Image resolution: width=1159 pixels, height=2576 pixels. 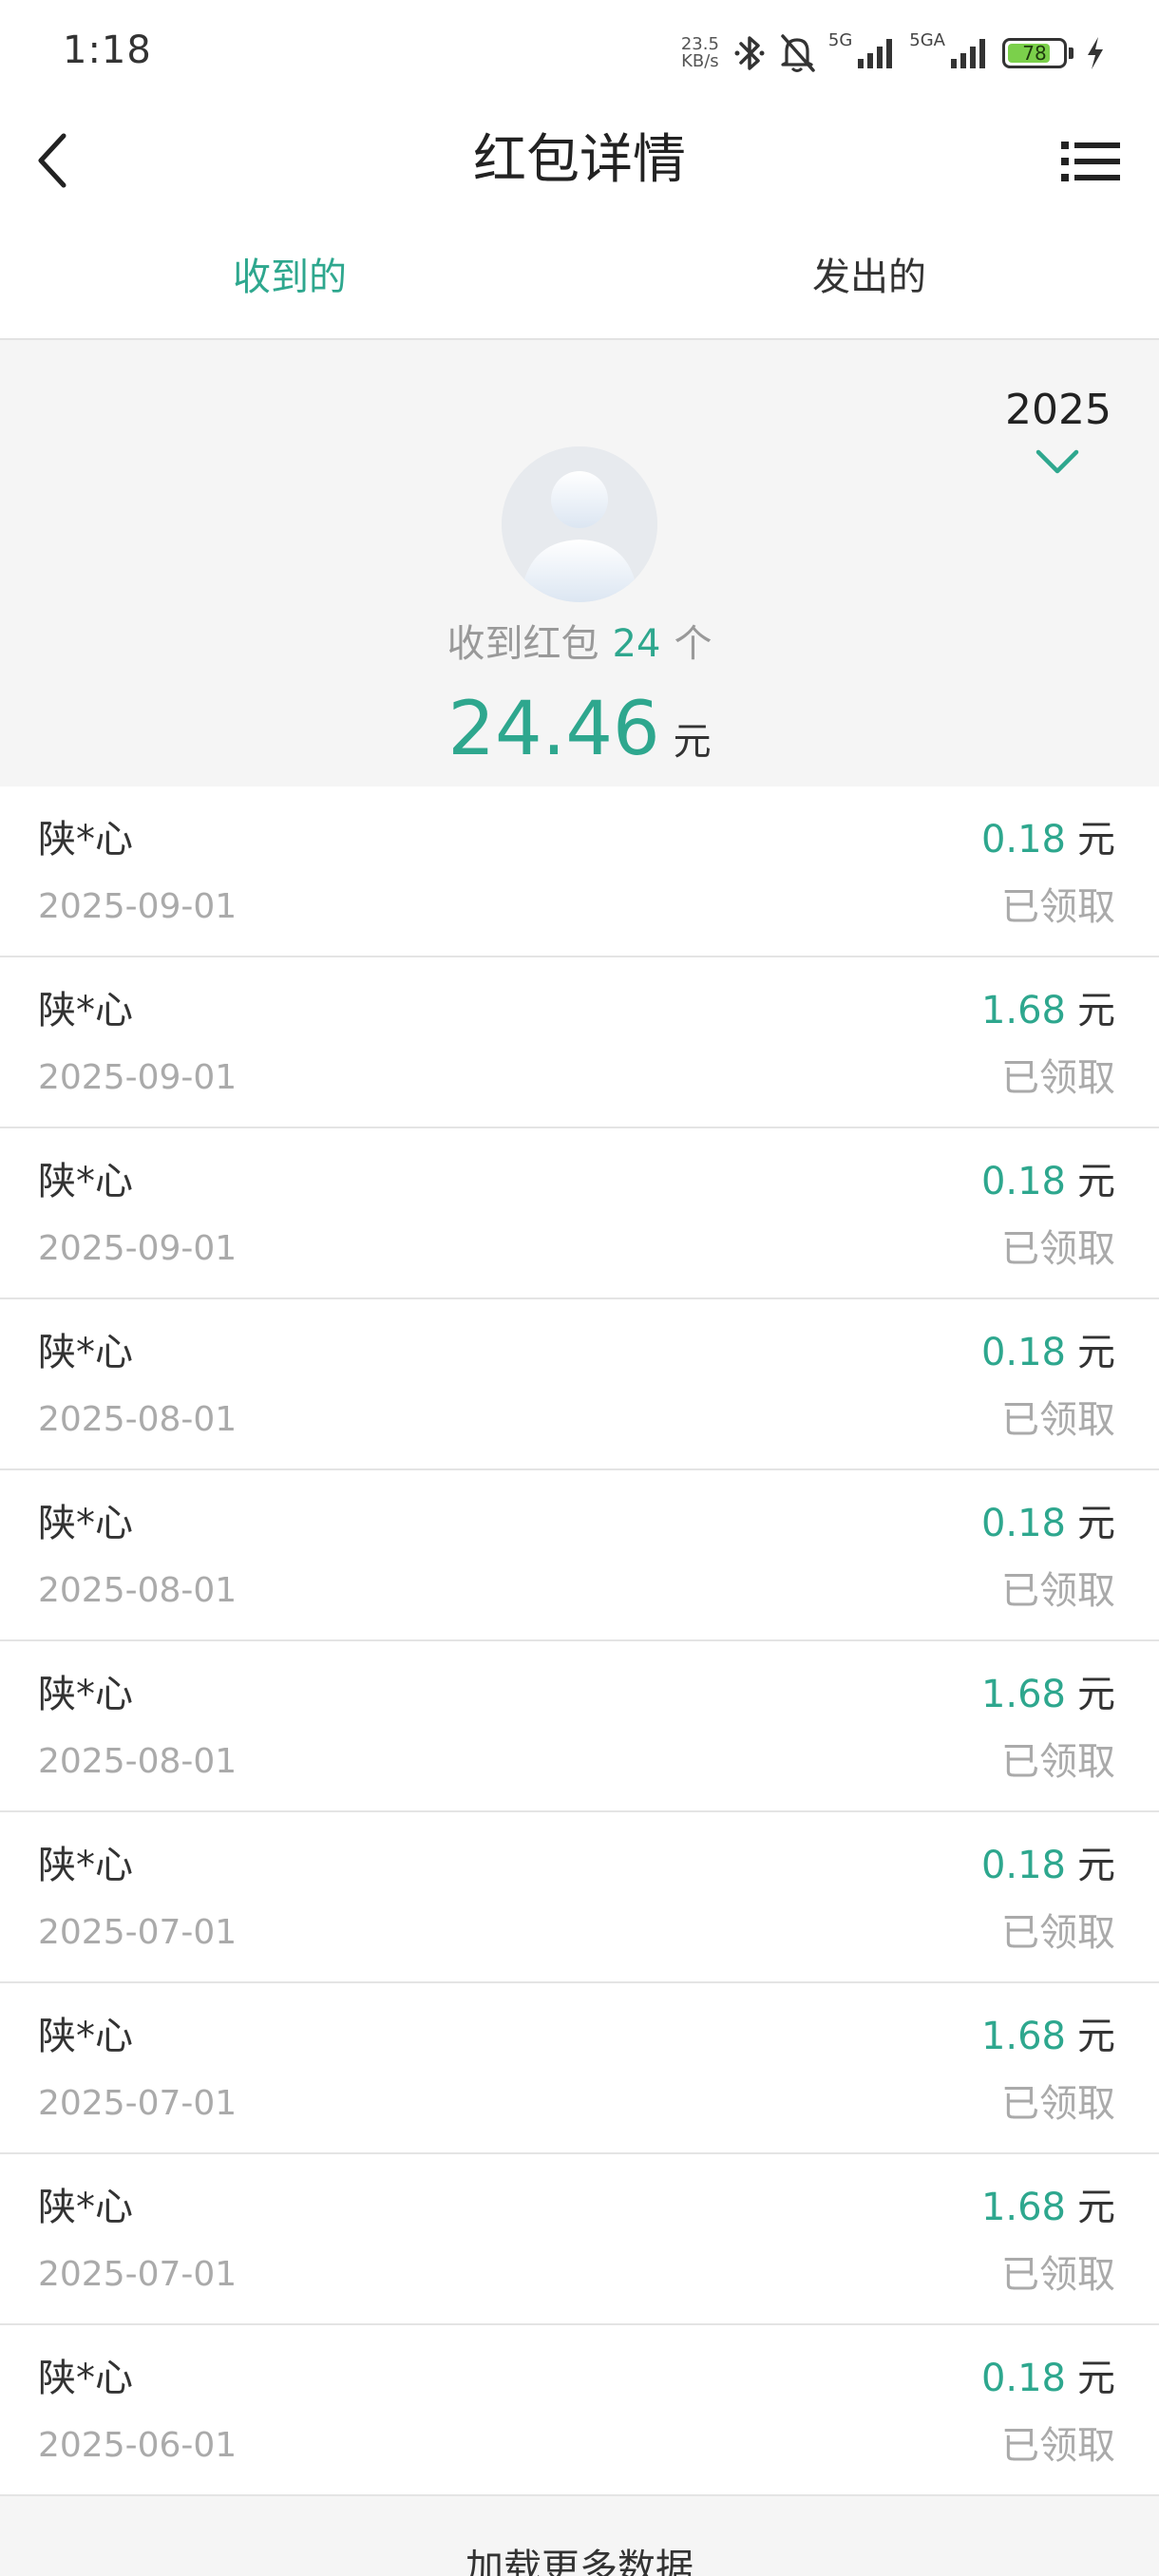 I want to click on list-item: 陕*心 2025-07-01 0.18 元 已领取, so click(x=579, y=1897).